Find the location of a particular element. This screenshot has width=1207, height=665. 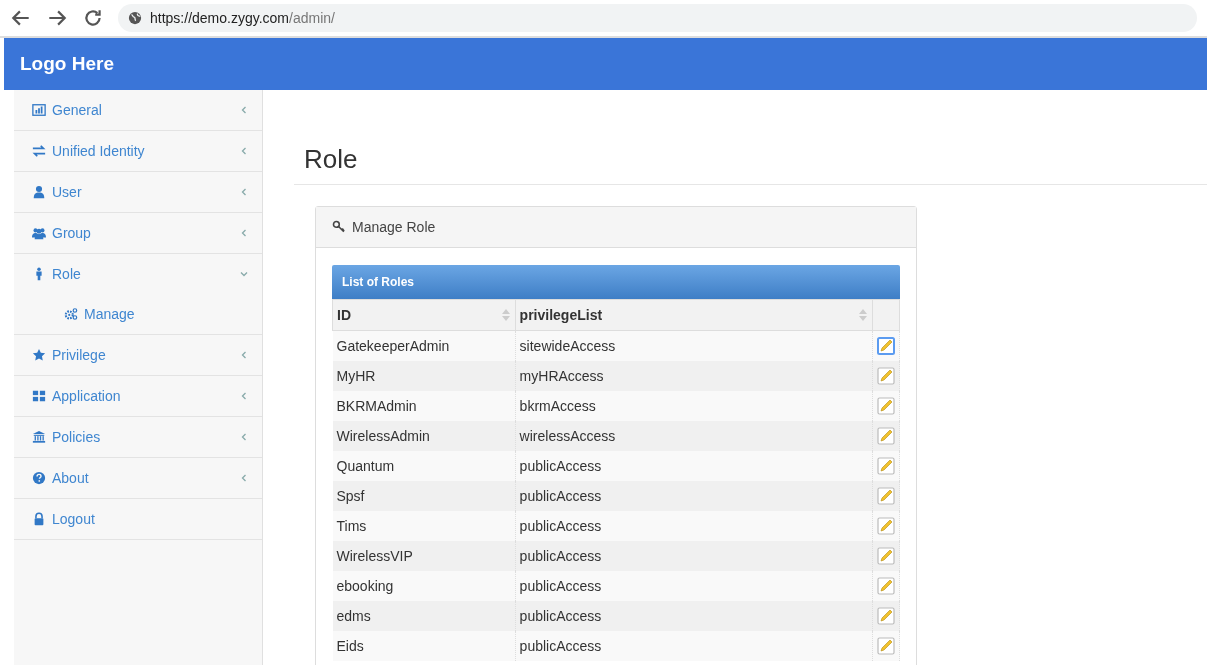

sidebar-item: General is located at coordinates (138, 110).